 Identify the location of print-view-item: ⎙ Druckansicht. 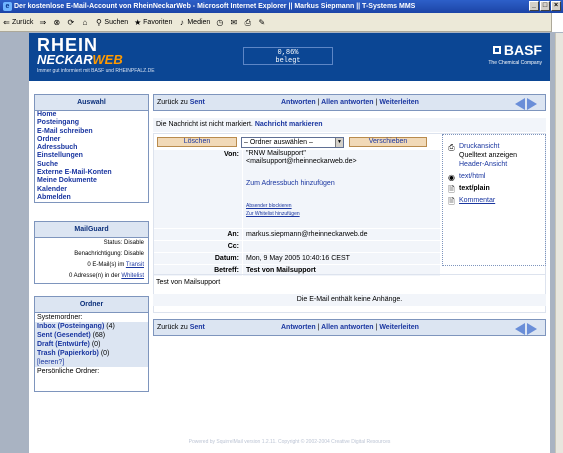
(473, 147).